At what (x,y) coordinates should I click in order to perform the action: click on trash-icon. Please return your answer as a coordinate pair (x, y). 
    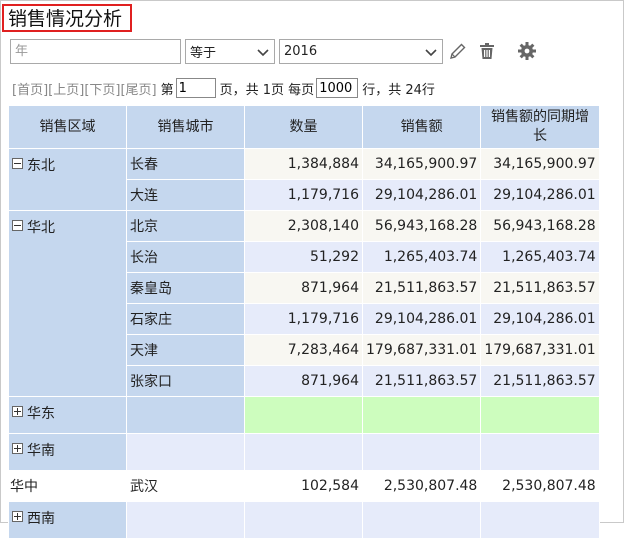
    Looking at the image, I should click on (487, 51).